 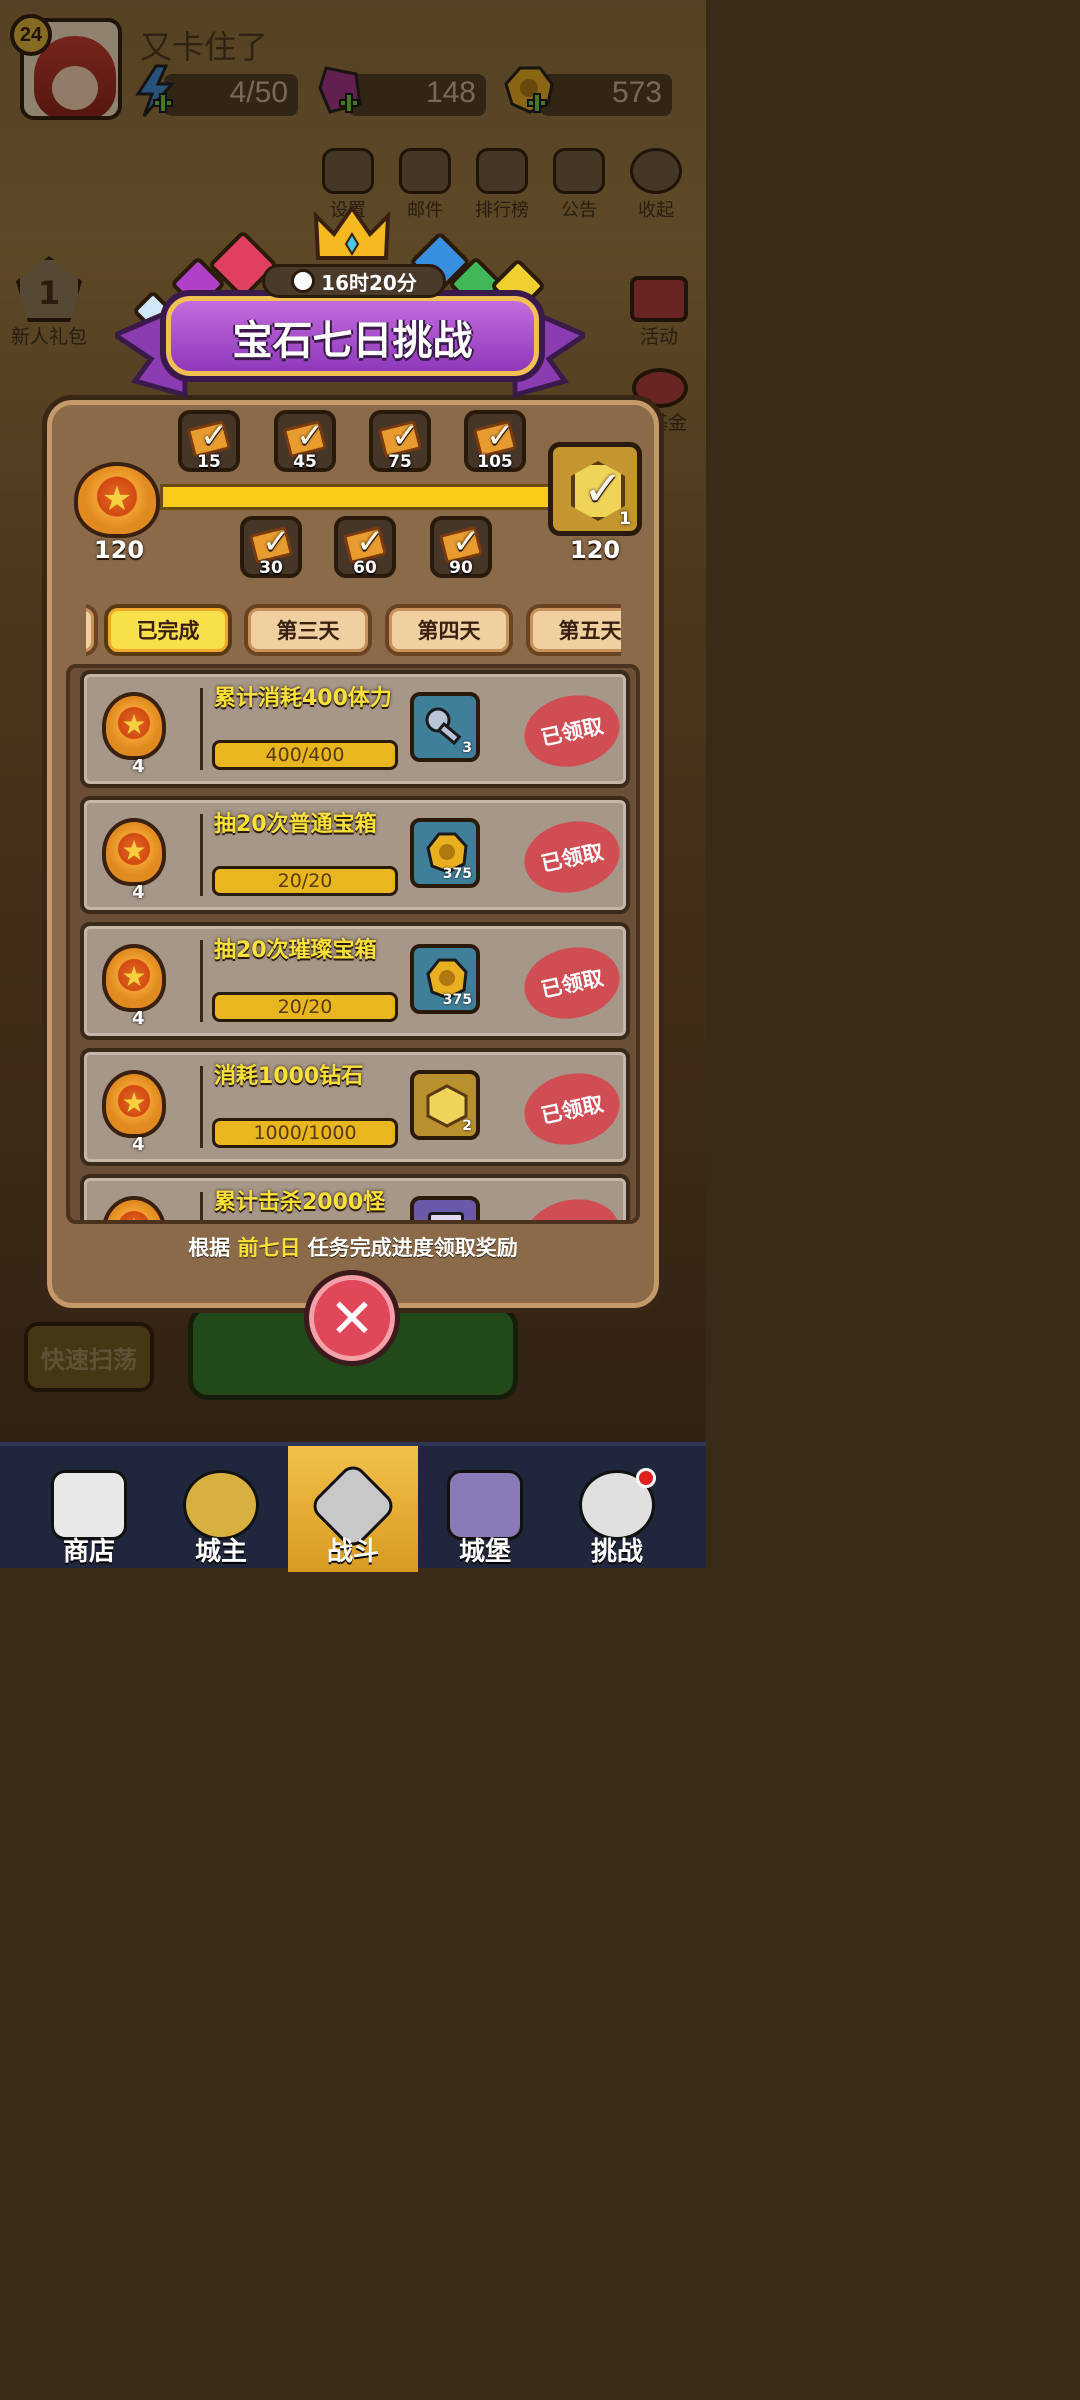 I want to click on castle-icon, so click(x=485, y=1505).